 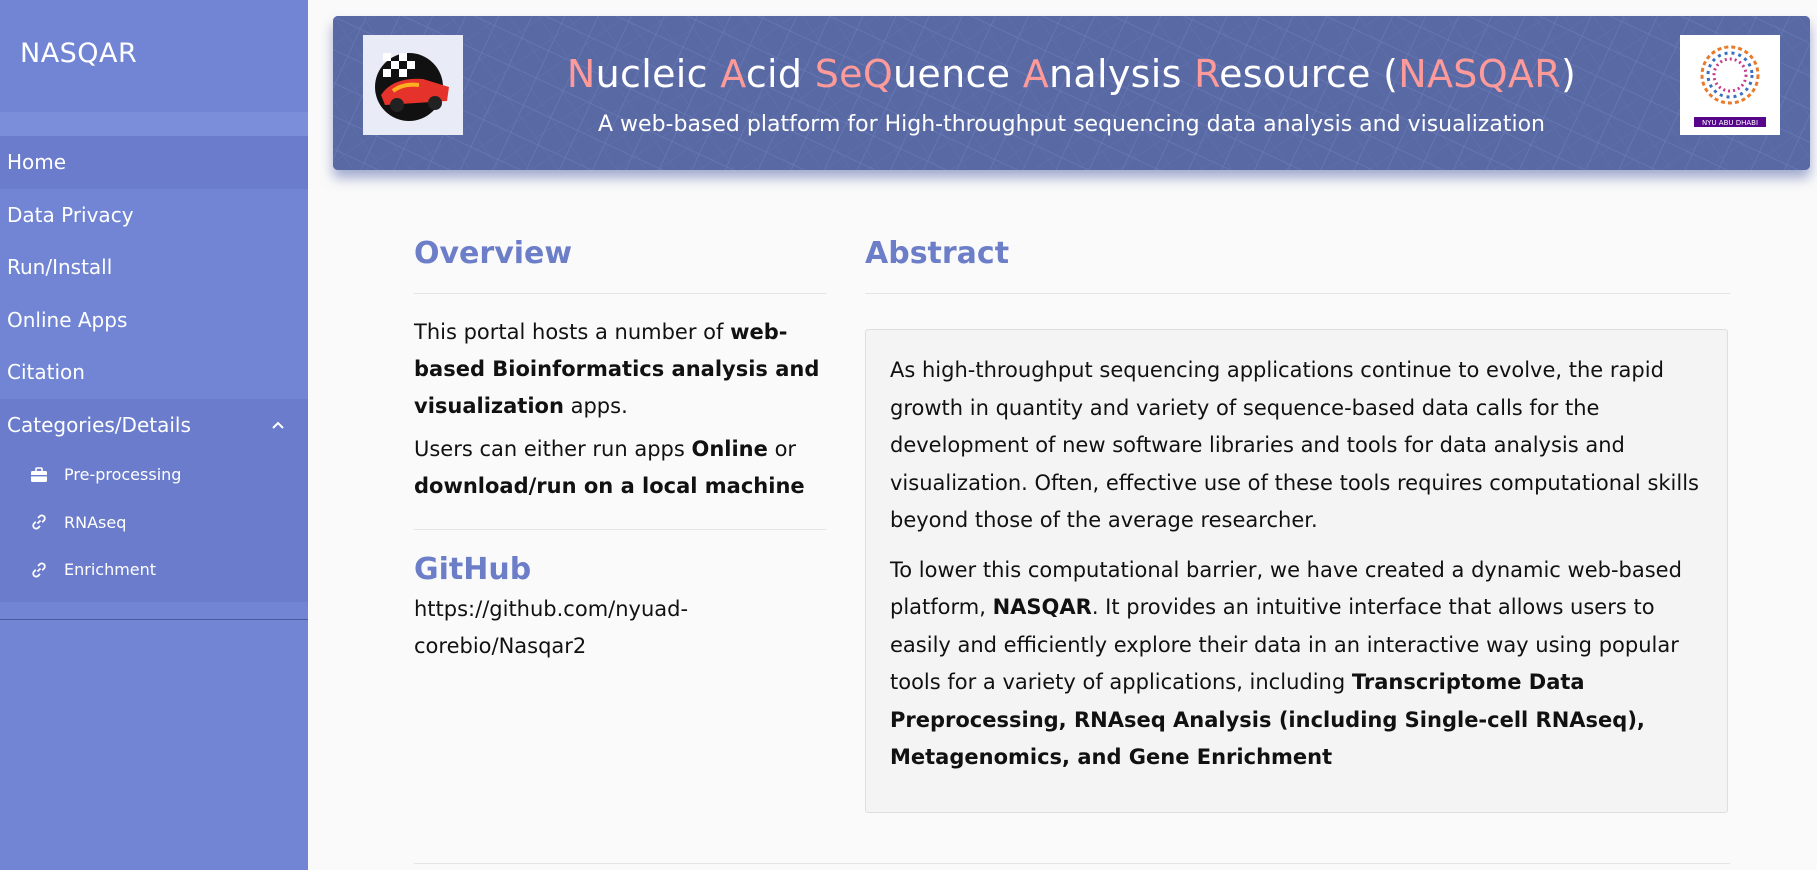 I want to click on title-text: esource (, so click(x=1309, y=74).